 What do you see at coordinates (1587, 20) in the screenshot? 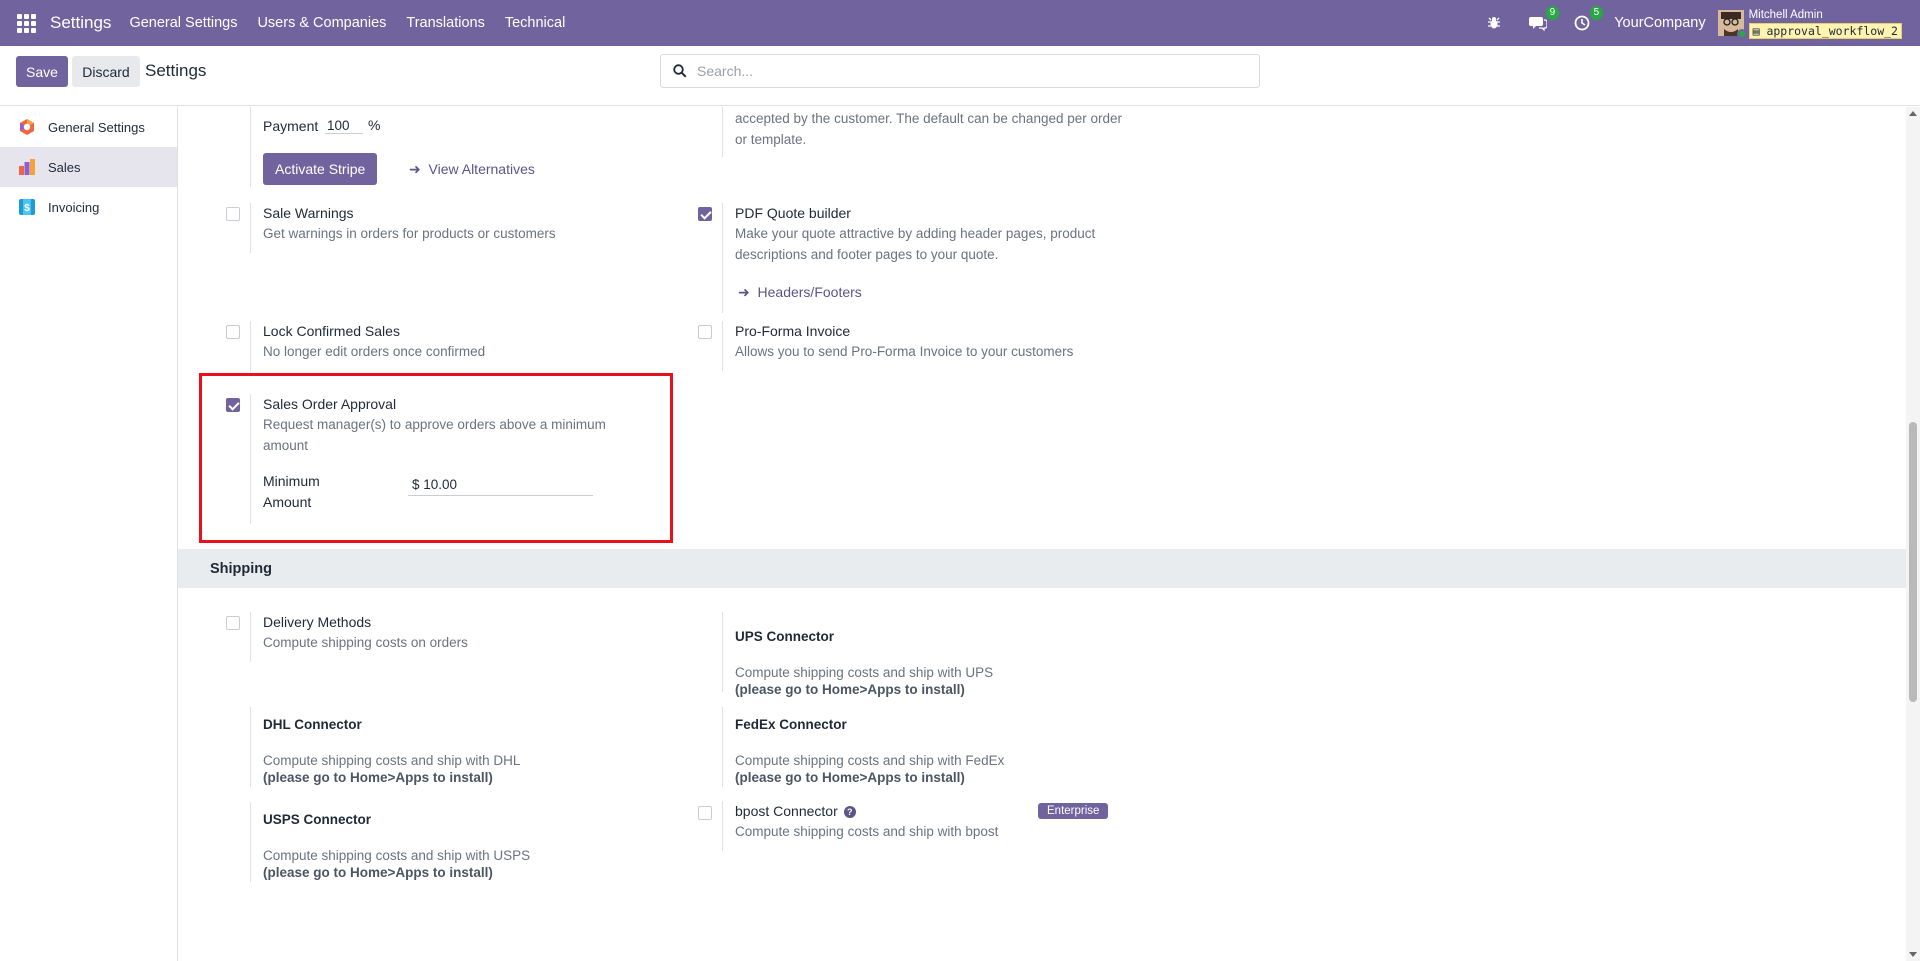
I see `activities-clock-icon: 5` at bounding box center [1587, 20].